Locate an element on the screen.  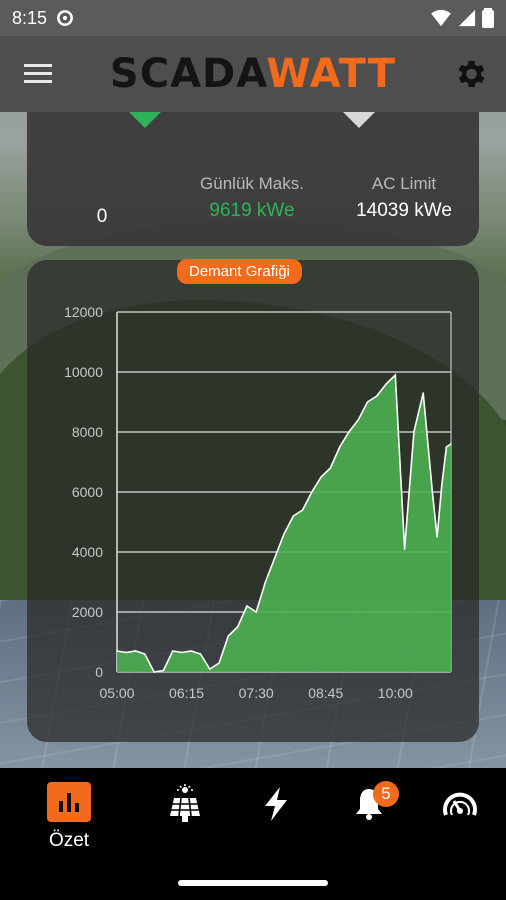
daily-max-label: Günlük Maks. is located at coordinates (252, 183).